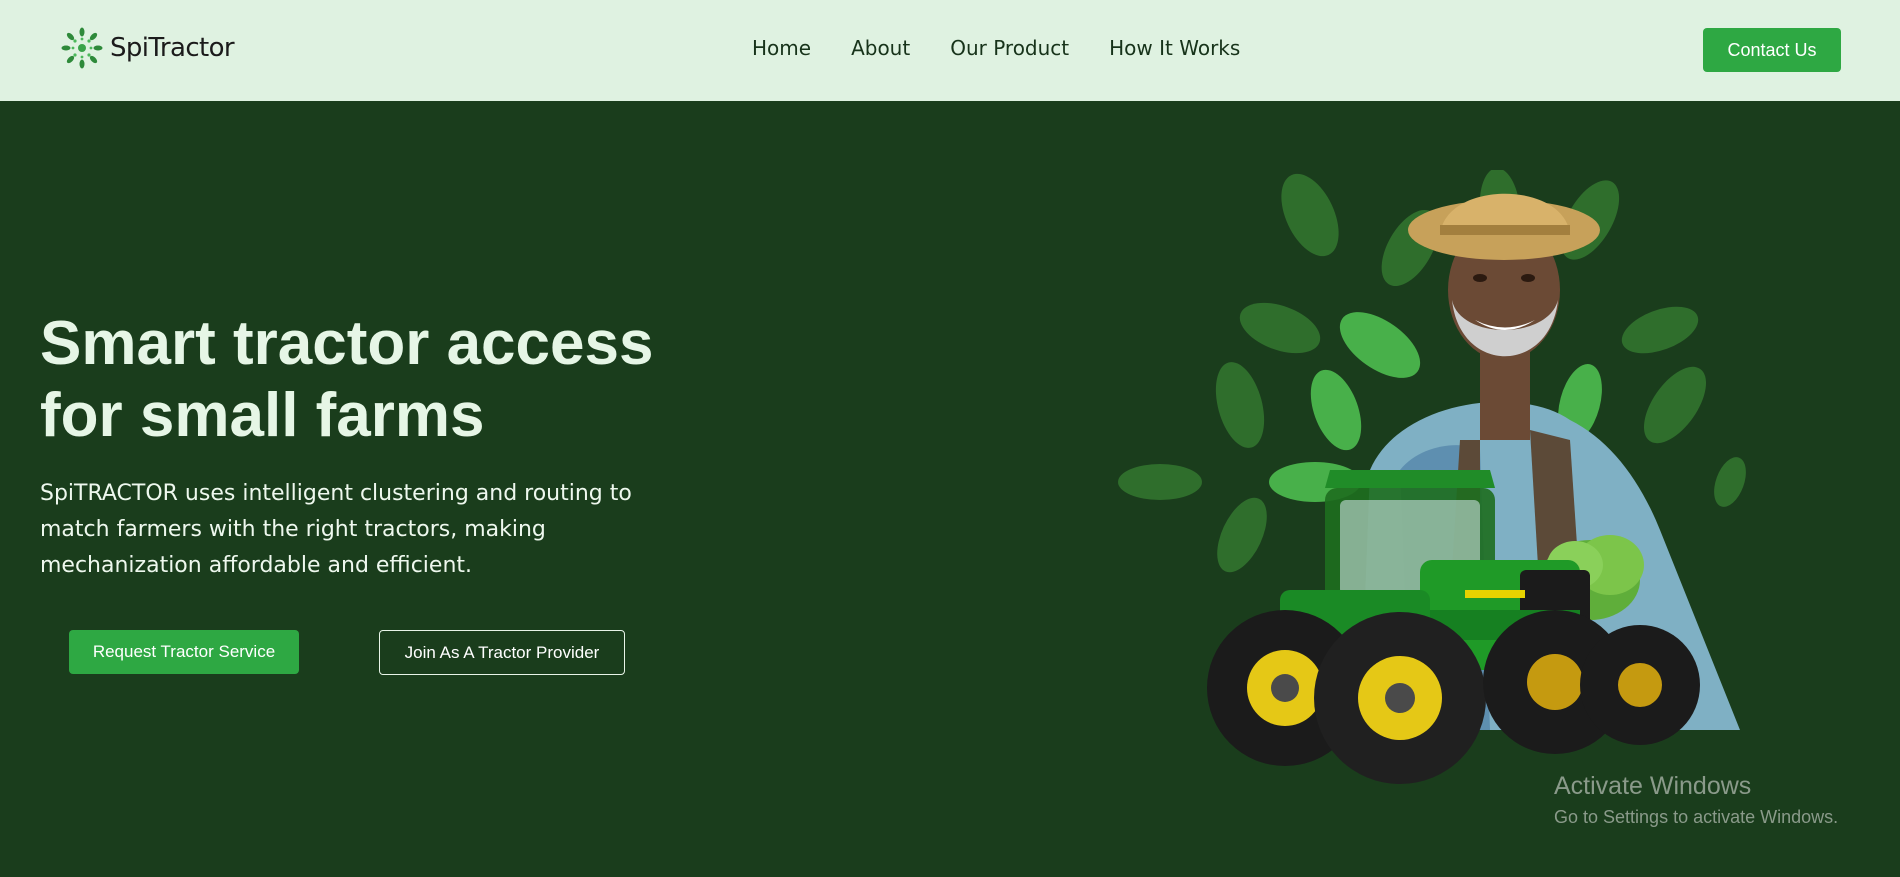 This screenshot has height=877, width=1900. What do you see at coordinates (262, 415) in the screenshot?
I see `hero-title-line-2: for small farms` at bounding box center [262, 415].